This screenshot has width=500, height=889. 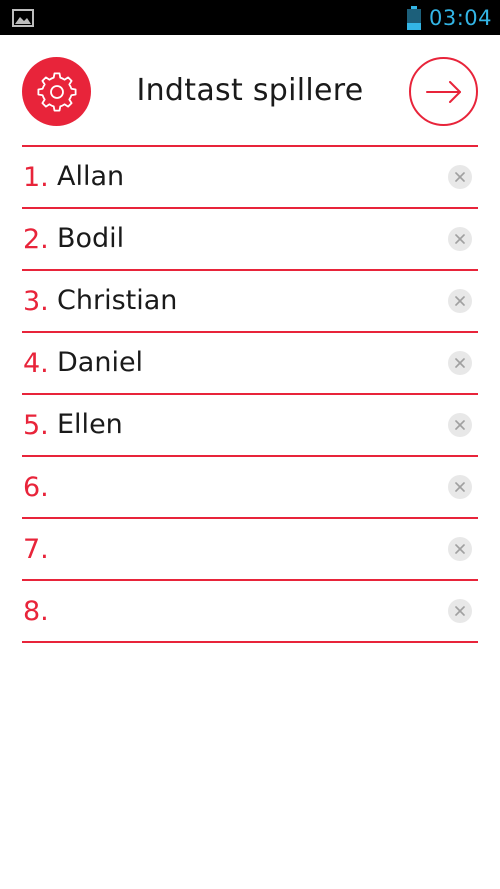 I want to click on player-number: 6., so click(x=36, y=487).